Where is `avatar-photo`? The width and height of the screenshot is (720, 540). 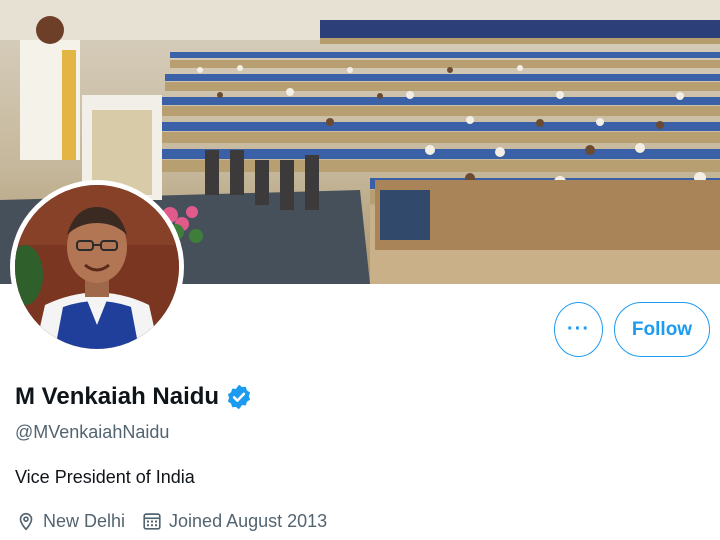 avatar-photo is located at coordinates (97, 267).